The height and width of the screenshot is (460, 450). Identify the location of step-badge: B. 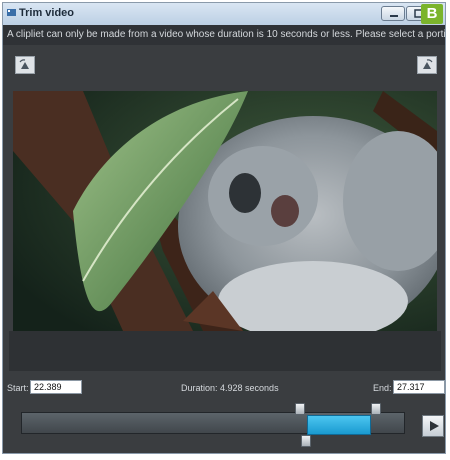
(432, 14).